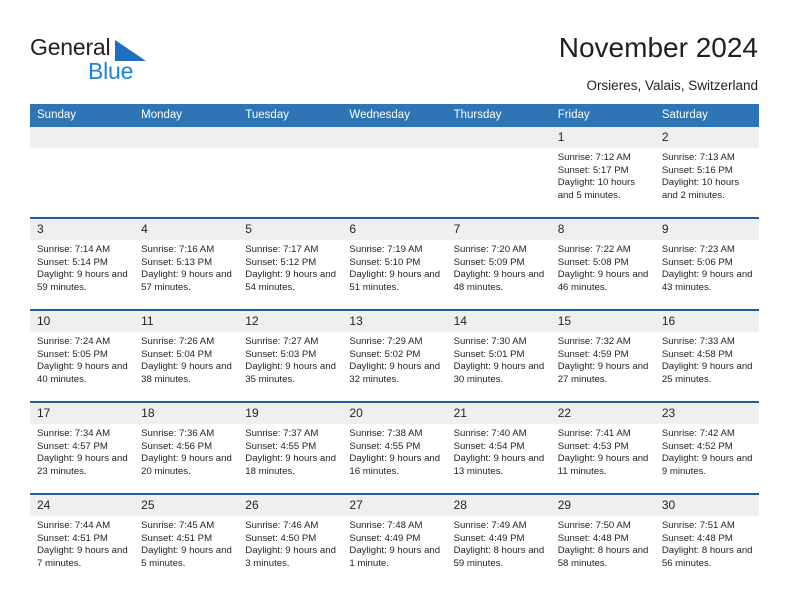  I want to click on sunset-text: Sunset: 5:13 PM, so click(177, 262).